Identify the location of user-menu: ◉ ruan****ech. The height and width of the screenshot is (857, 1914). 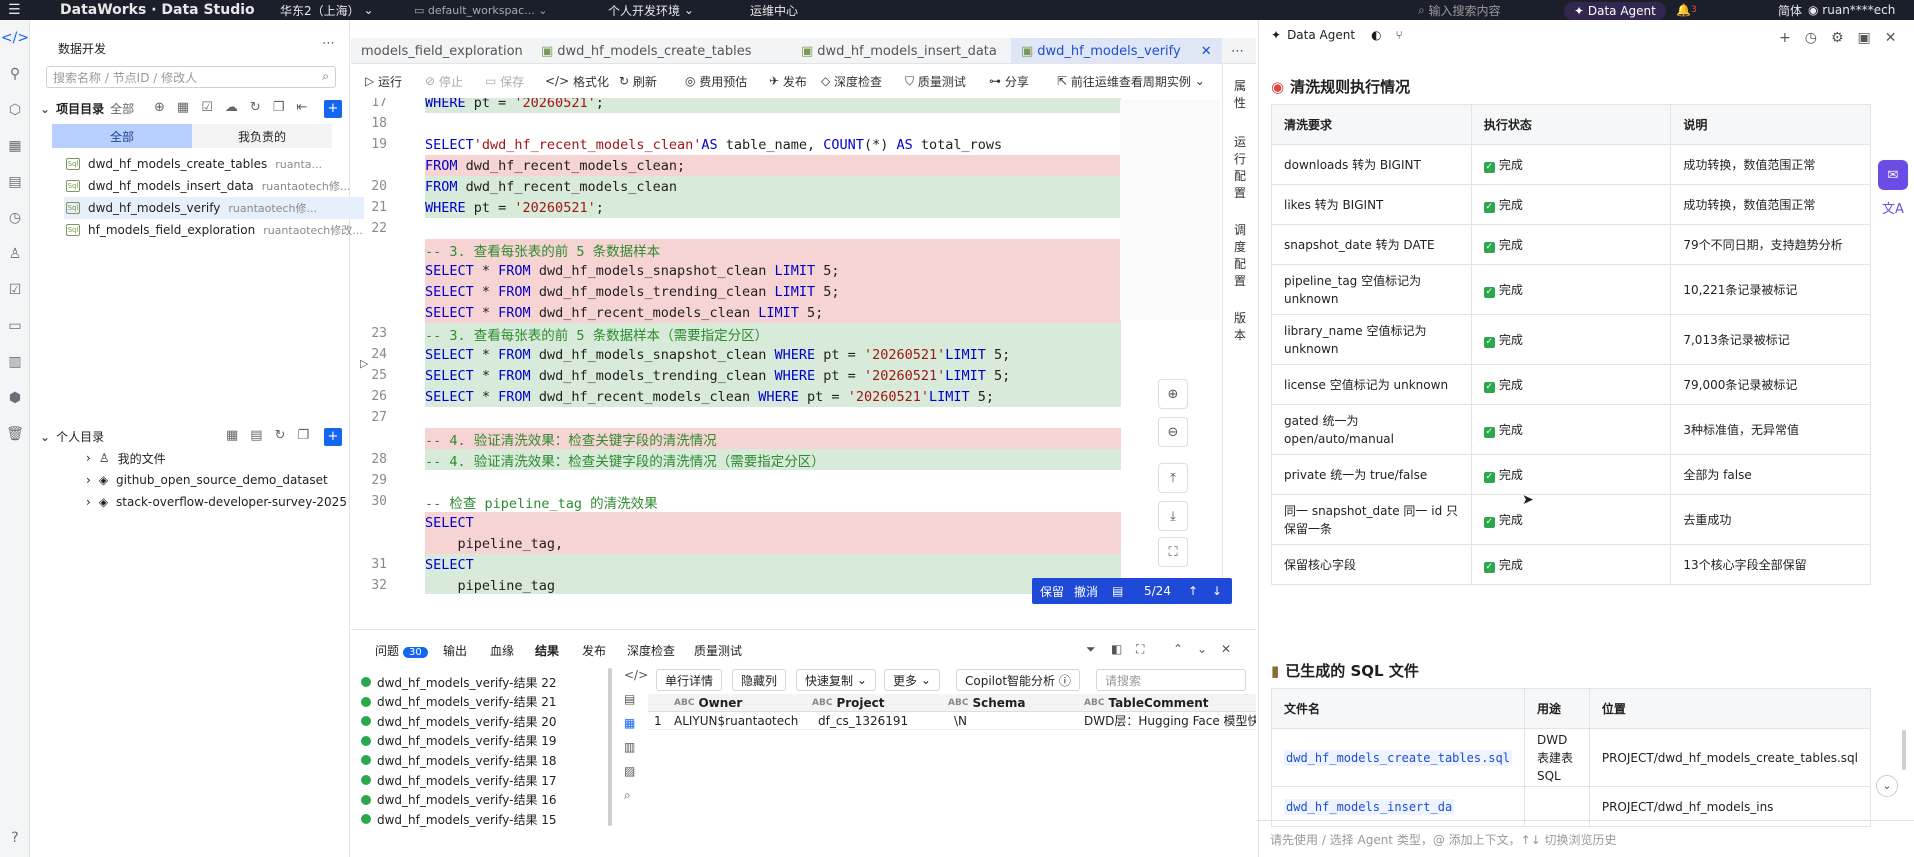
(1851, 10).